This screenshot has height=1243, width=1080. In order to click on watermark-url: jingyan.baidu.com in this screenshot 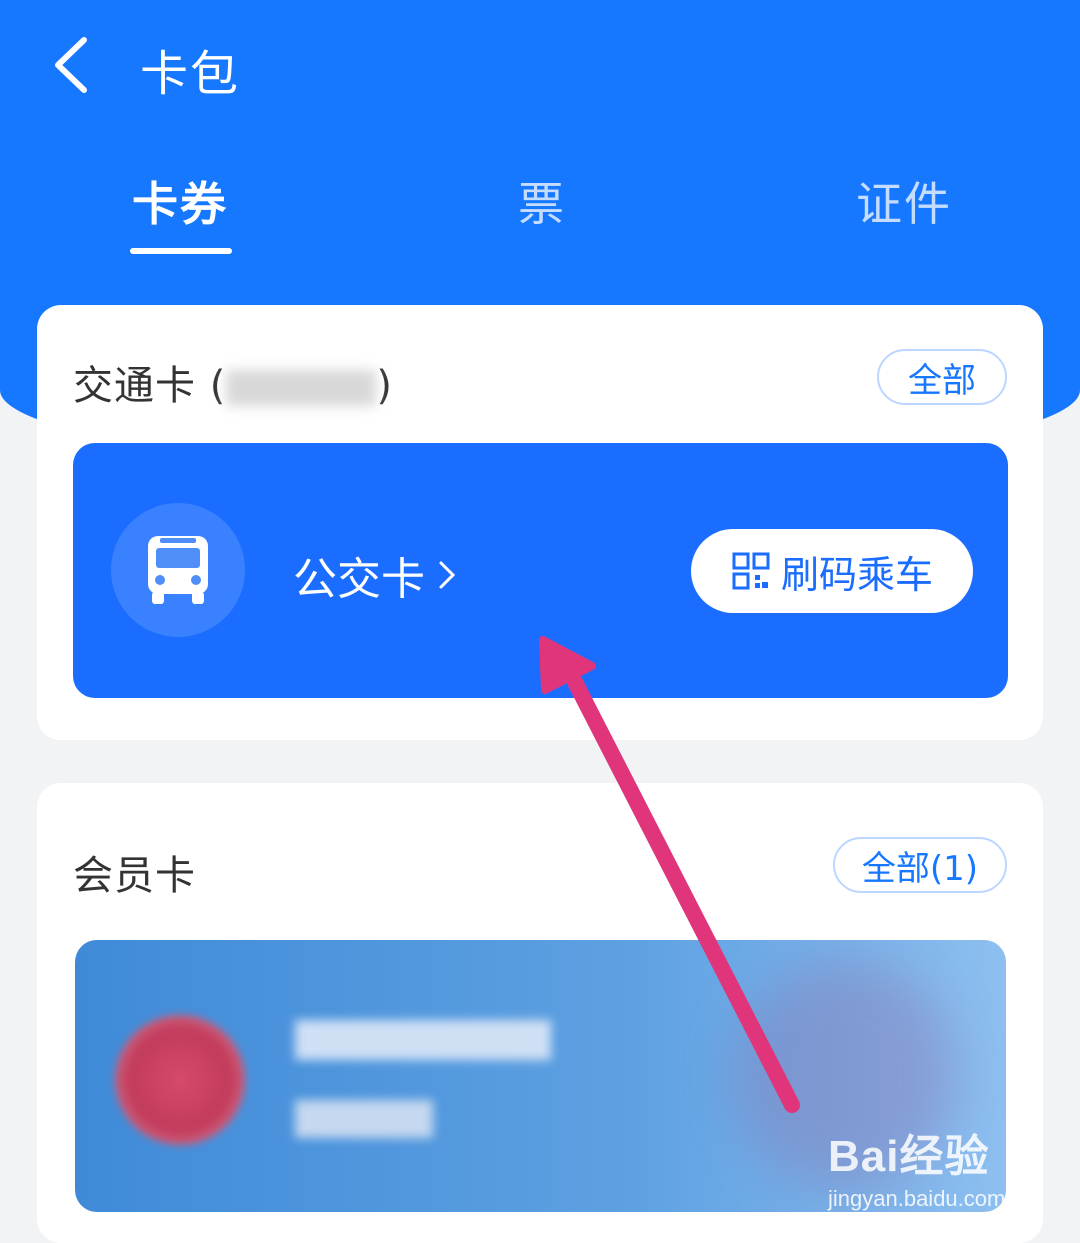, I will do `click(917, 1198)`.